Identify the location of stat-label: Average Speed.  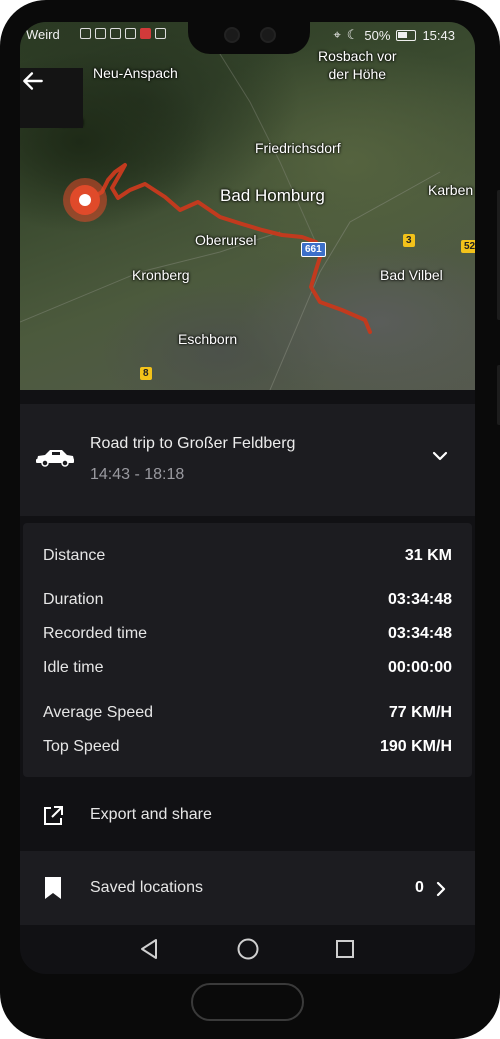
(98, 712).